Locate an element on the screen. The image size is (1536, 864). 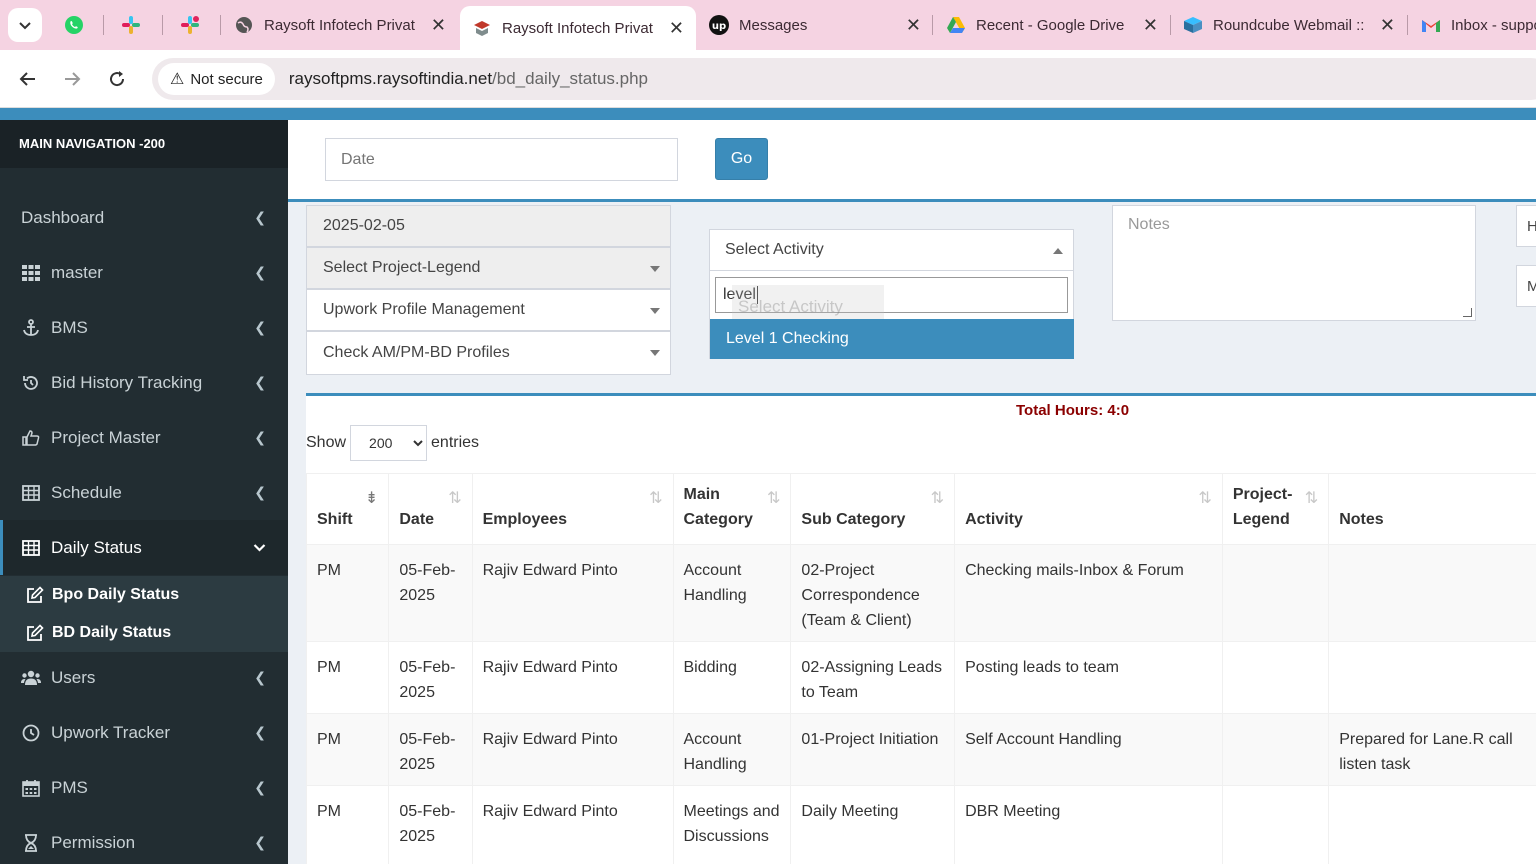
sidebar-item-project-master: Project Master ❮ is located at coordinates (144, 437).